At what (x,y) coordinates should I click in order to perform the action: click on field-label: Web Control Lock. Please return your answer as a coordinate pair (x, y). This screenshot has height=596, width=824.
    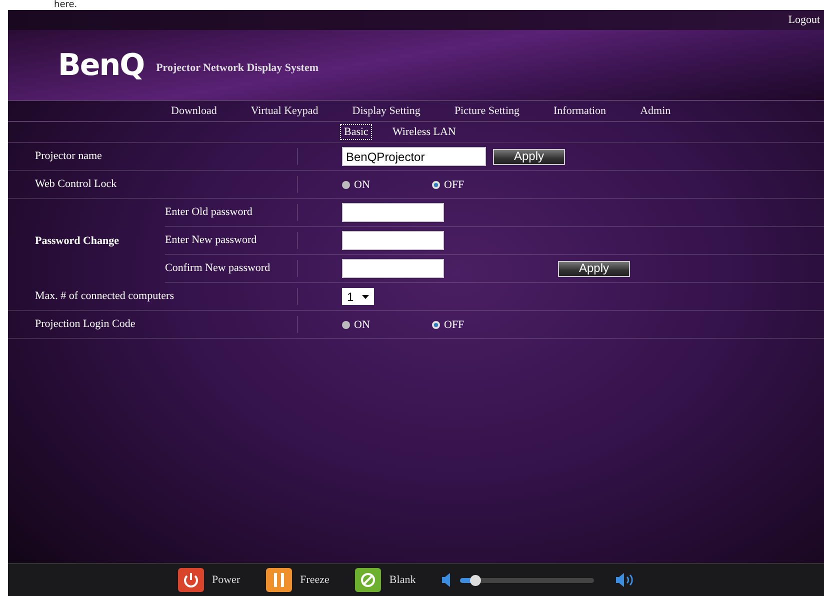
    Looking at the image, I should click on (153, 184).